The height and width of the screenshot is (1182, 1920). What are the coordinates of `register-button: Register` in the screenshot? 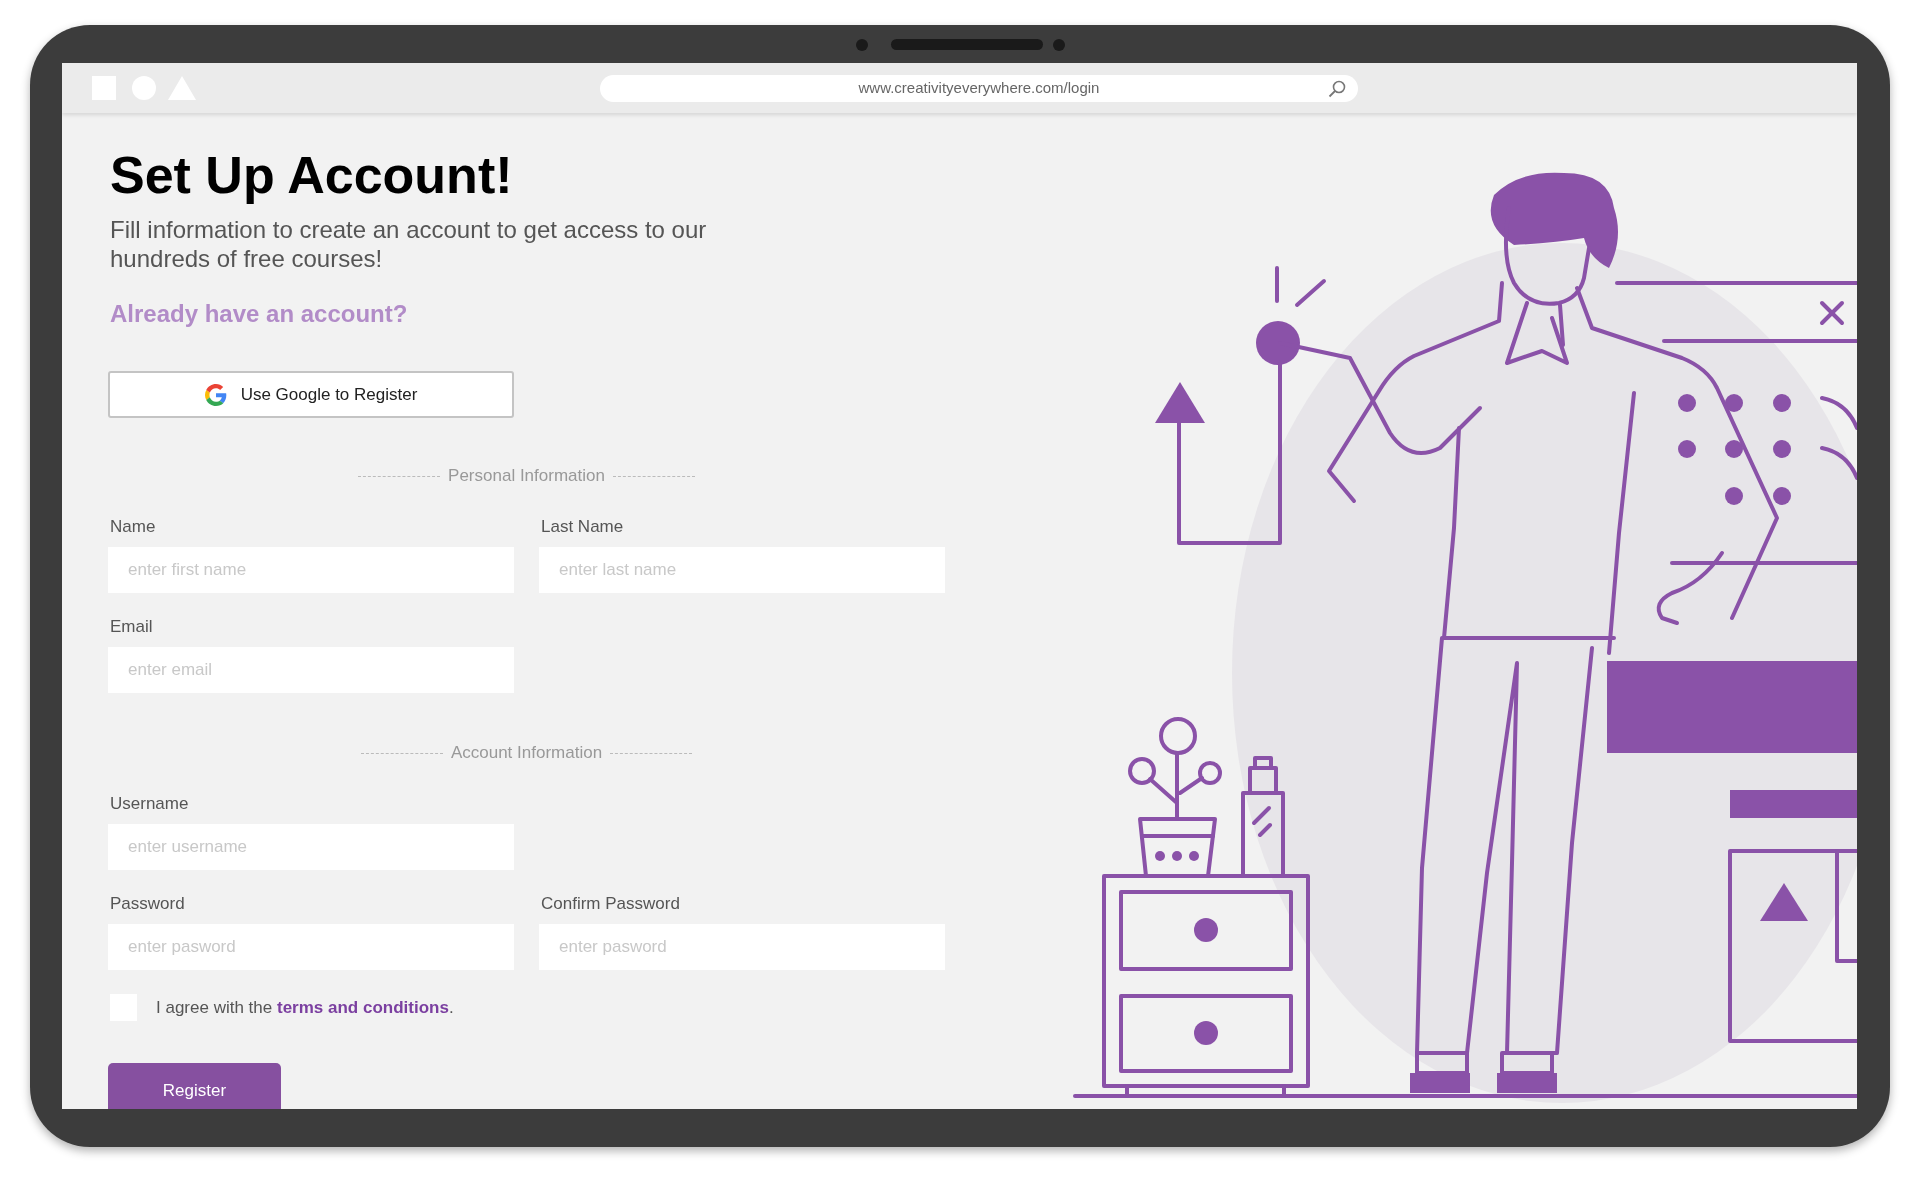 It's located at (194, 1086).